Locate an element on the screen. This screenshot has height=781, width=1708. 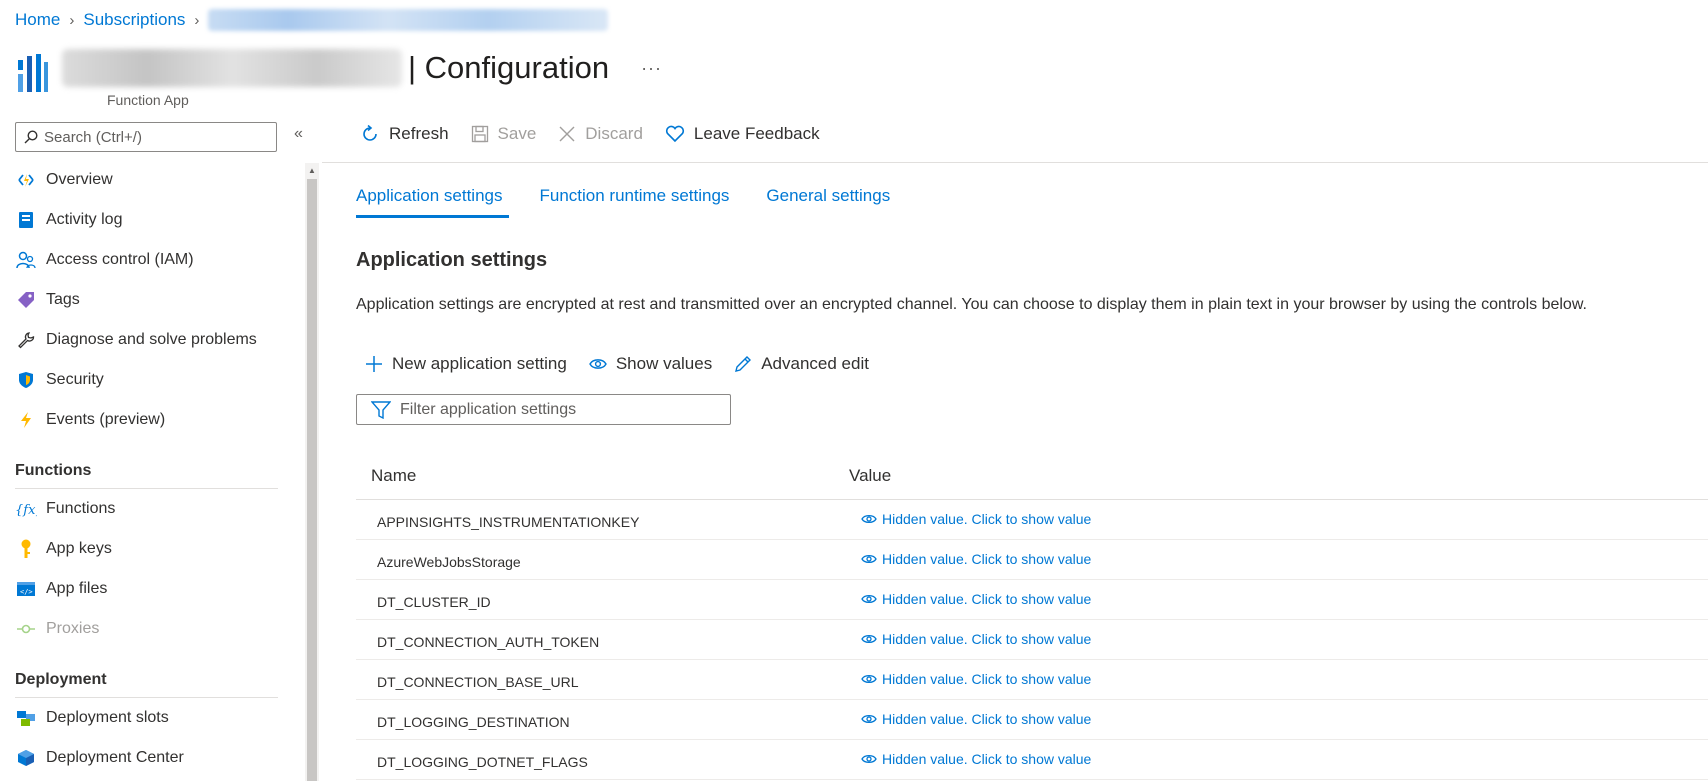
sidebar-item-label: Security is located at coordinates (75, 379).